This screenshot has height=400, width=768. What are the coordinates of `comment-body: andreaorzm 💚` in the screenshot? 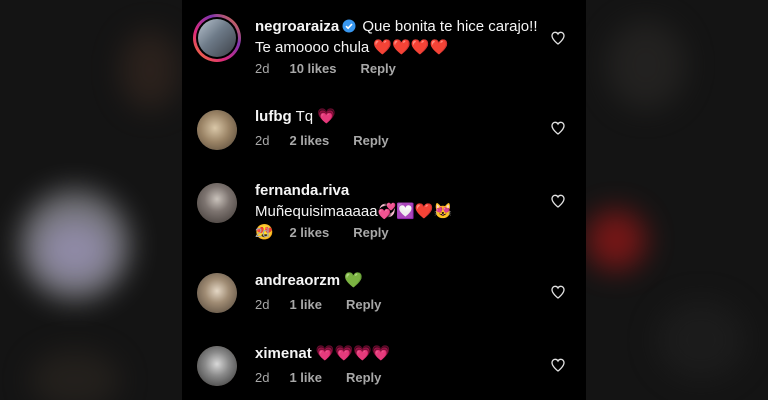 It's located at (395, 280).